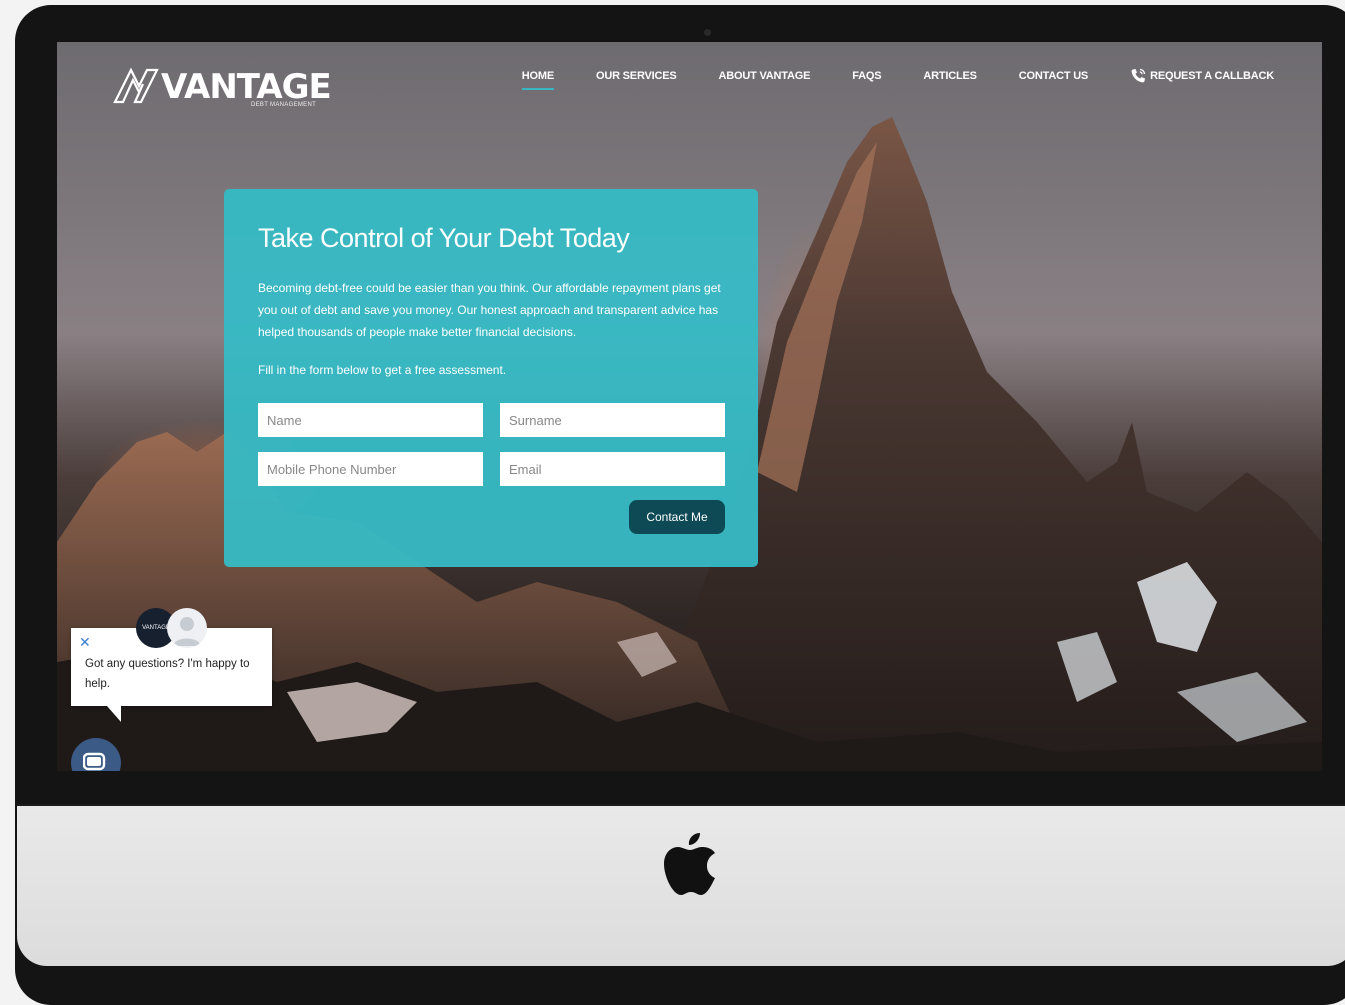  Describe the element at coordinates (167, 674) in the screenshot. I see `chat-greeting-text: Got any questions? I'm happy to help.` at that location.